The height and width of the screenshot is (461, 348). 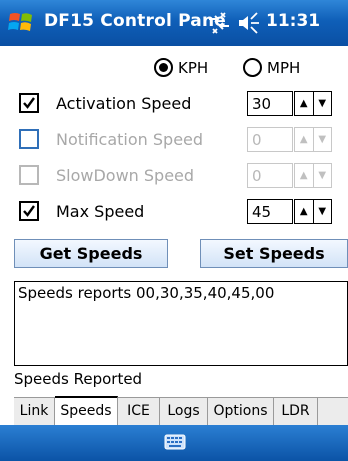 What do you see at coordinates (34, 411) in the screenshot?
I see `tab-link: Link` at bounding box center [34, 411].